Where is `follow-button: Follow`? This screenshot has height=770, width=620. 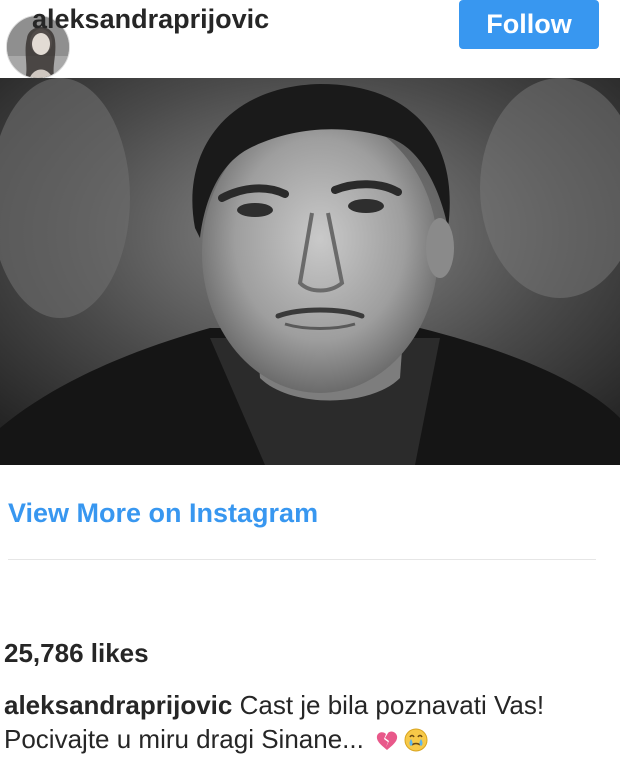 follow-button: Follow is located at coordinates (529, 24).